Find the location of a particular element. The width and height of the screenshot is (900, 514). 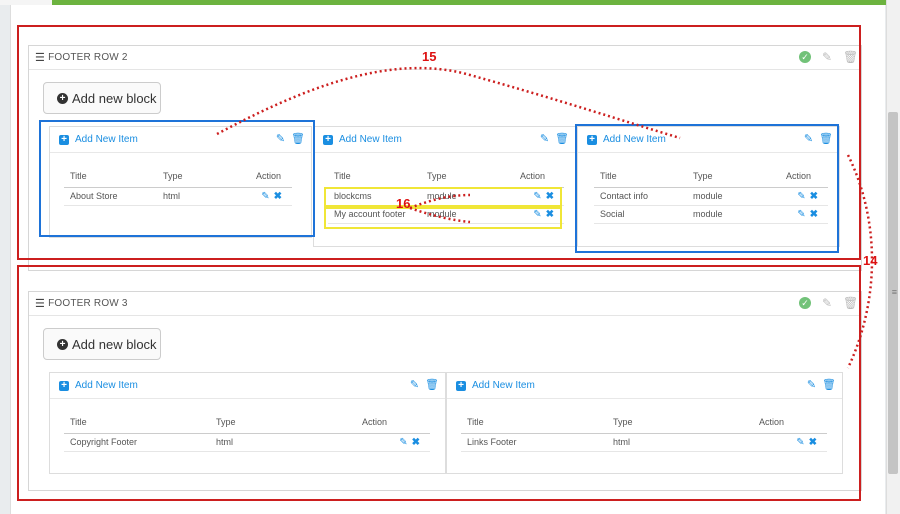

drag-arrow-16b is located at coordinates (440, 215).